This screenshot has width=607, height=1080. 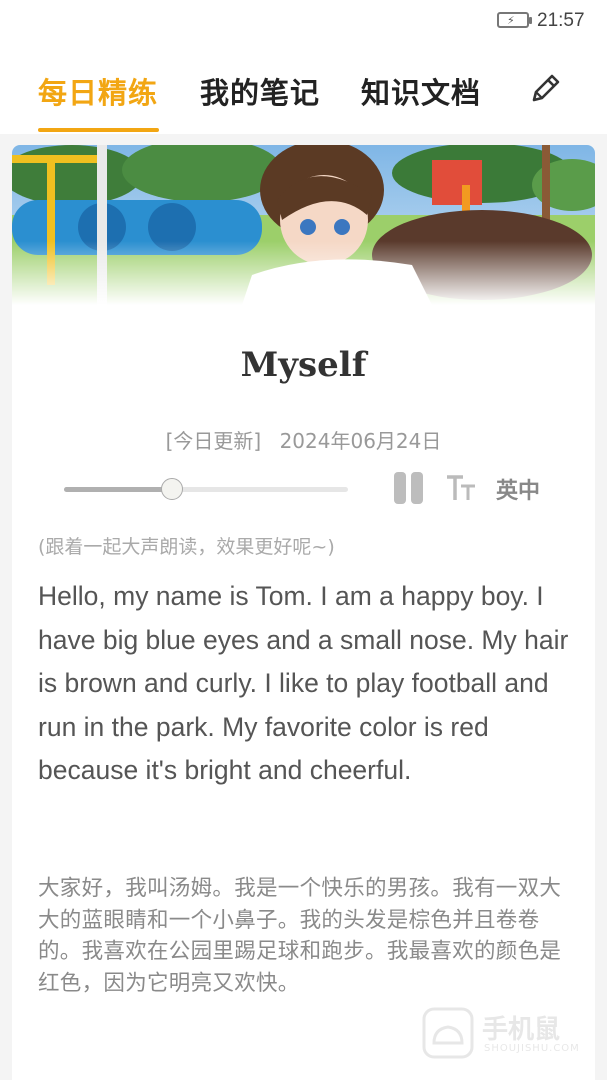 I want to click on status-bar: ⚡ 21:57, so click(x=303, y=21).